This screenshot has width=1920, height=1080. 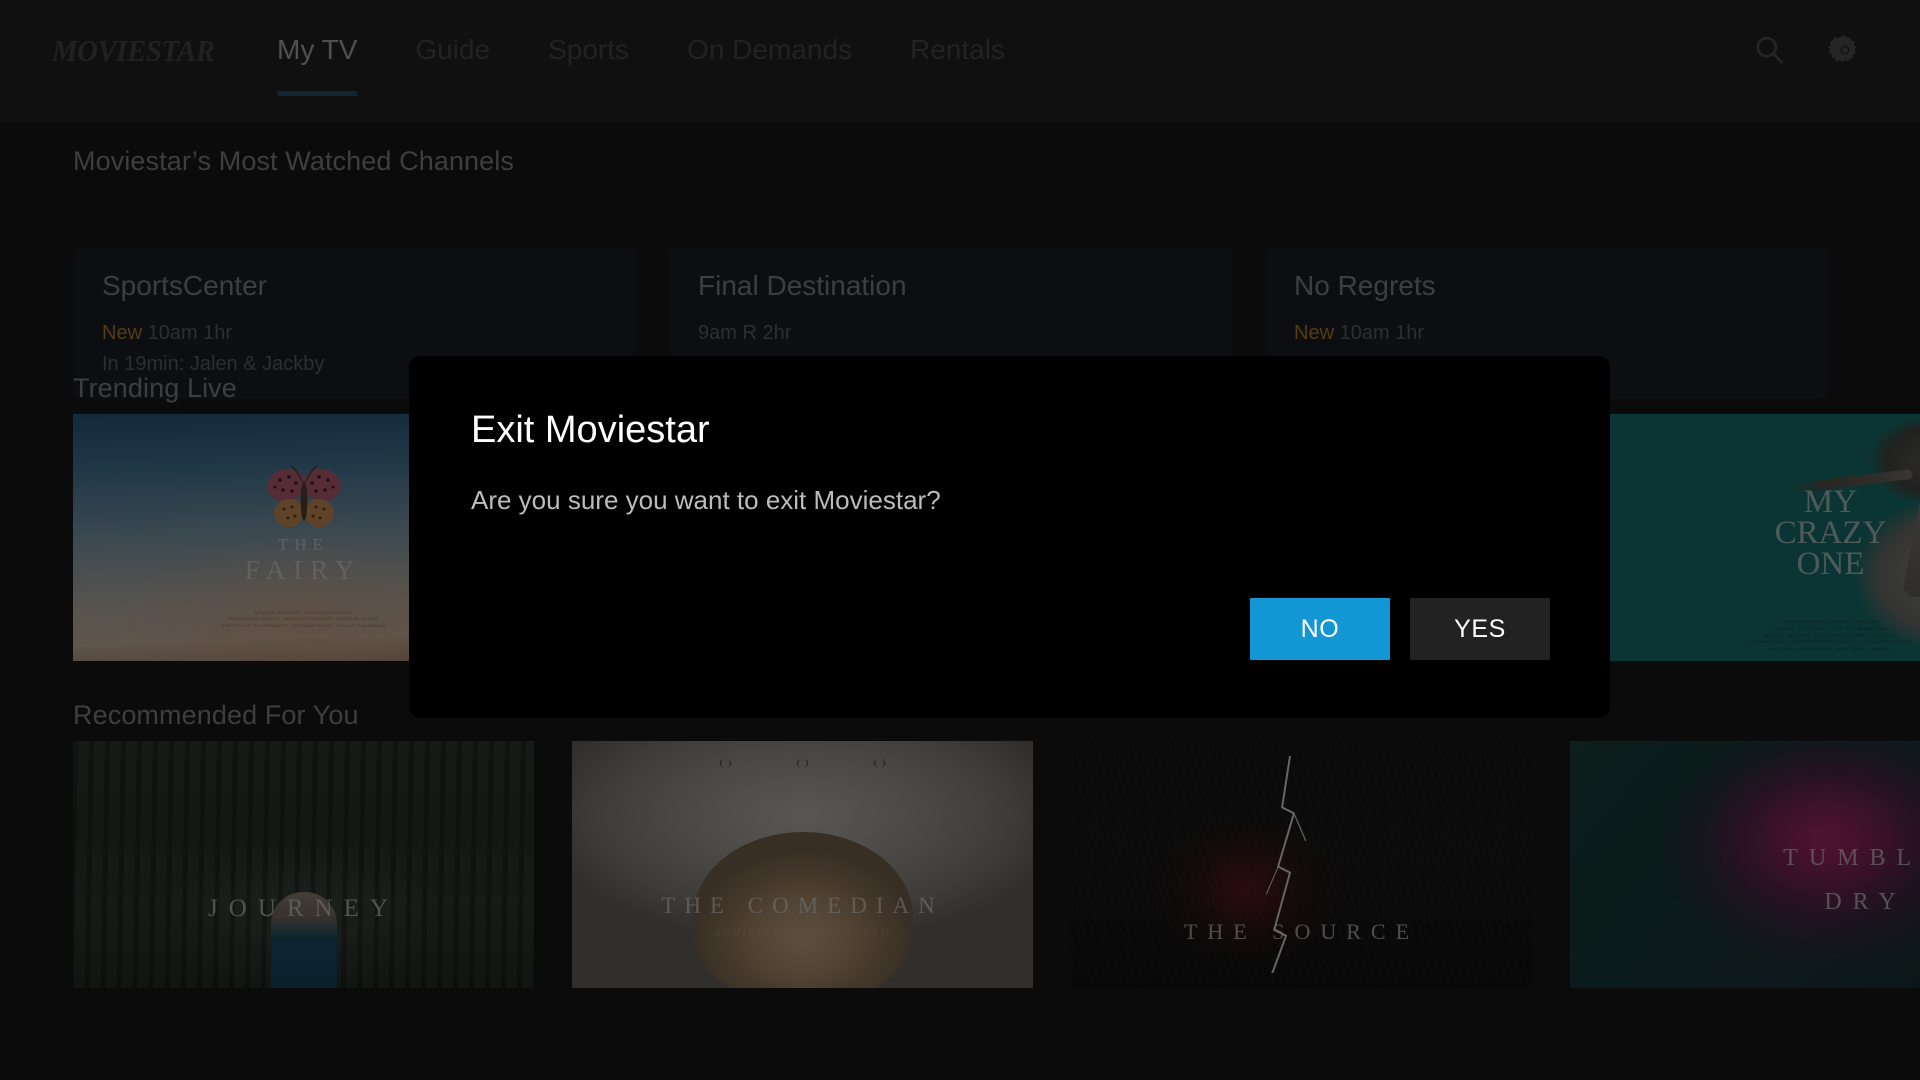 What do you see at coordinates (1480, 629) in the screenshot?
I see `yes-button: YES` at bounding box center [1480, 629].